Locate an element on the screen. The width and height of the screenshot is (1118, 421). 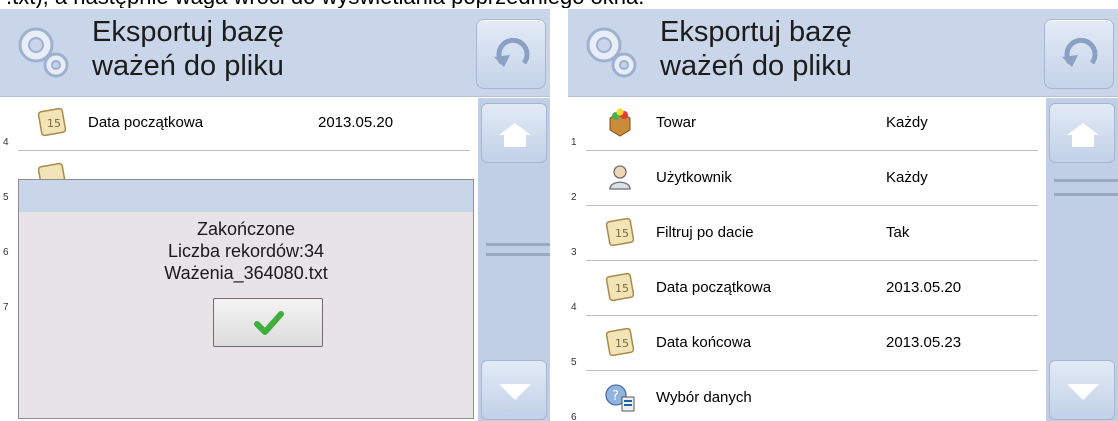
list-item-user: Użytkownik Każdy 2 is located at coordinates (807, 180).